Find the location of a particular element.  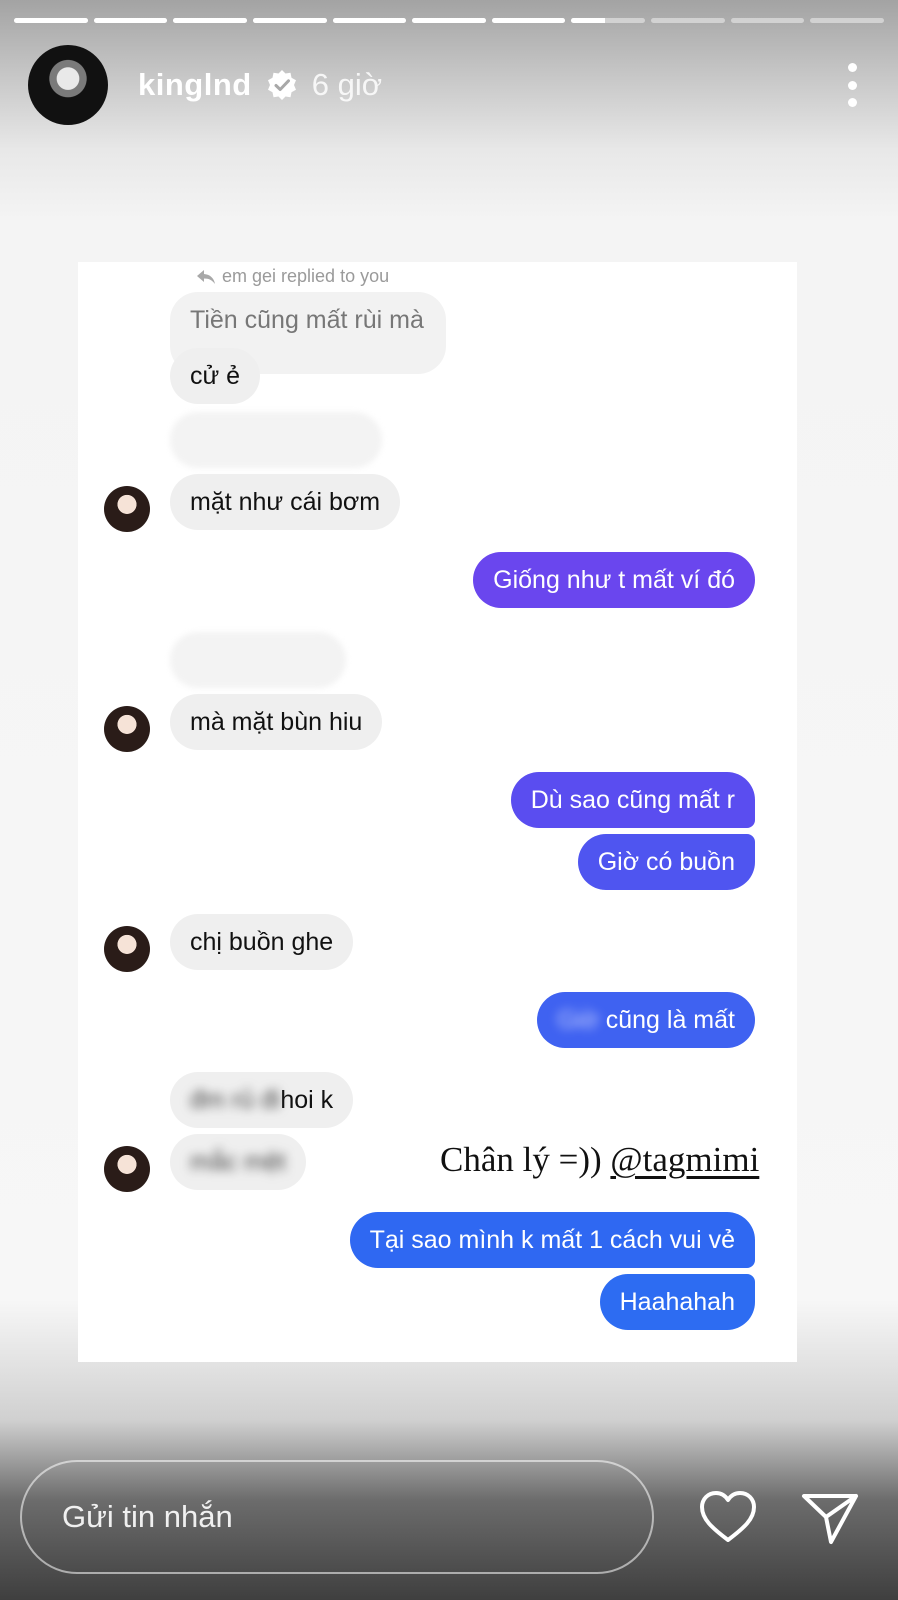

heart-icon is located at coordinates (728, 1518).